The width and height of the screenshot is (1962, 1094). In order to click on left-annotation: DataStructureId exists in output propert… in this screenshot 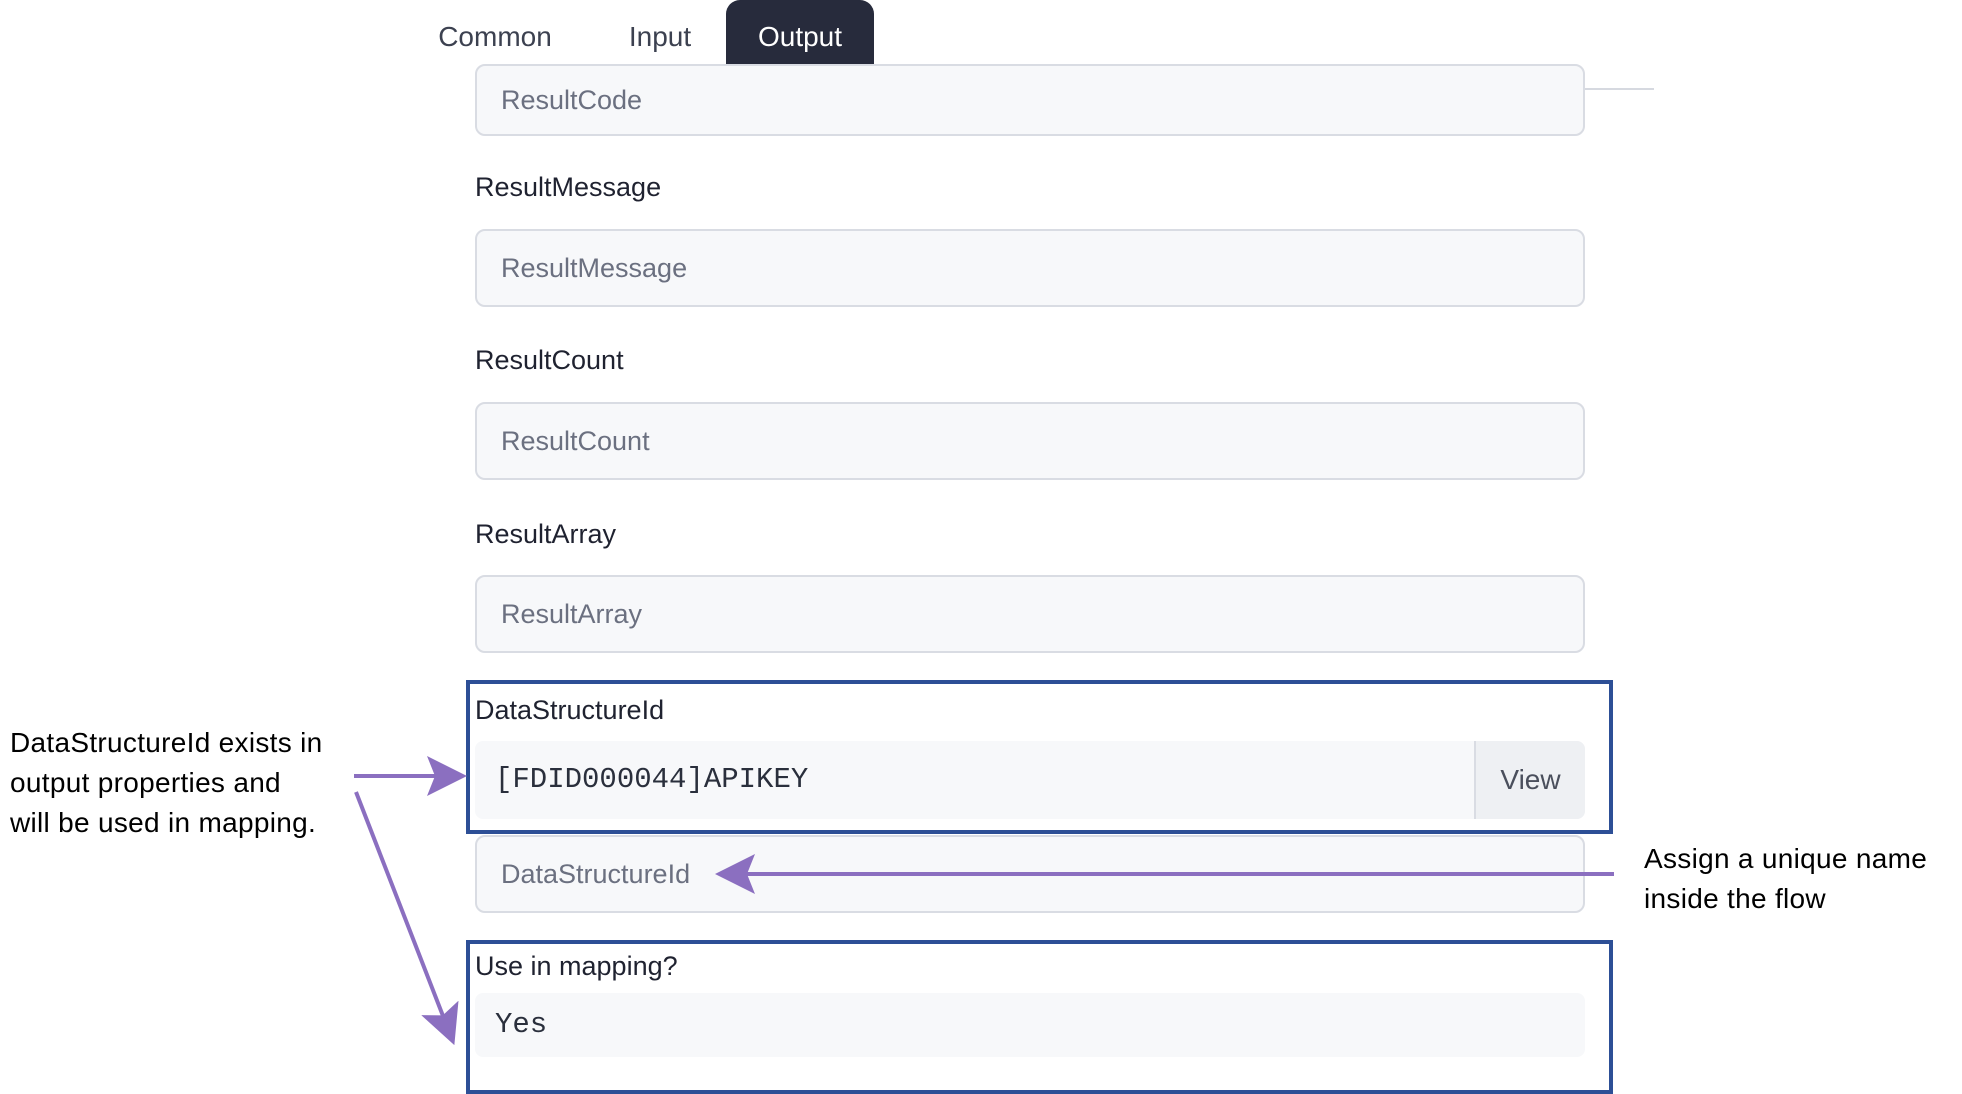, I will do `click(166, 783)`.